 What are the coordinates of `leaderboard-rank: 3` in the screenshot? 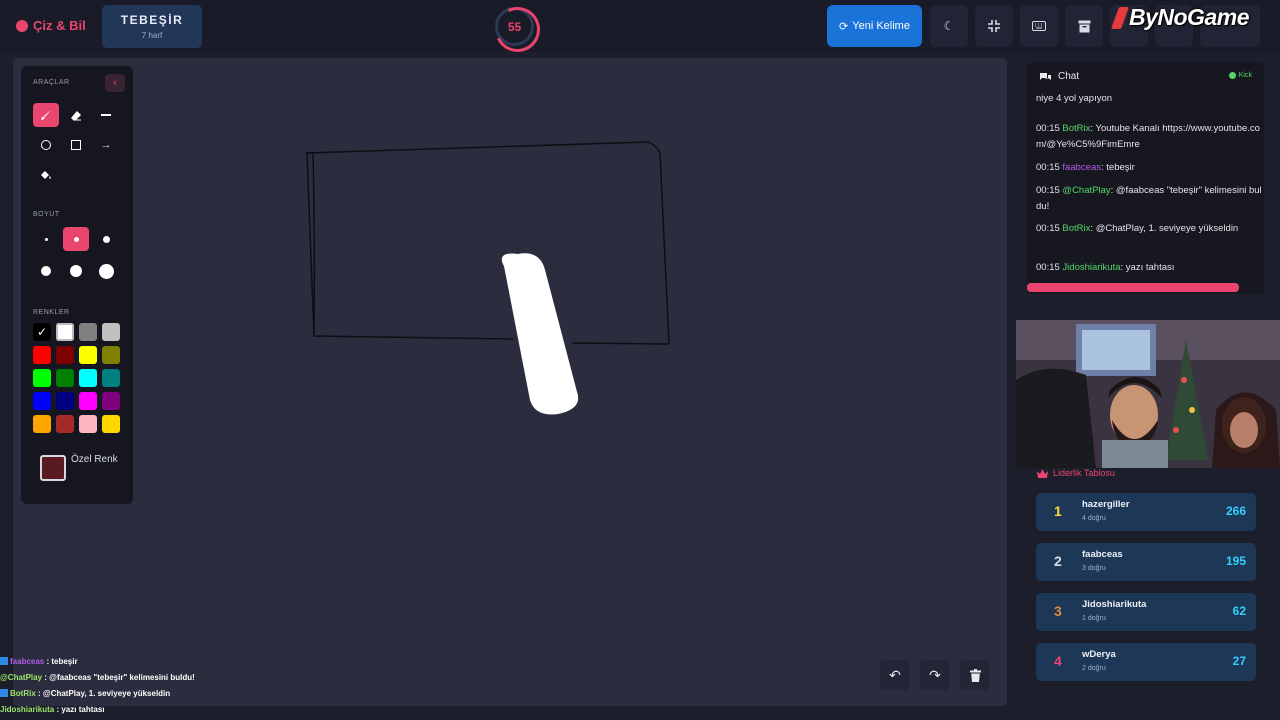 It's located at (1058, 611).